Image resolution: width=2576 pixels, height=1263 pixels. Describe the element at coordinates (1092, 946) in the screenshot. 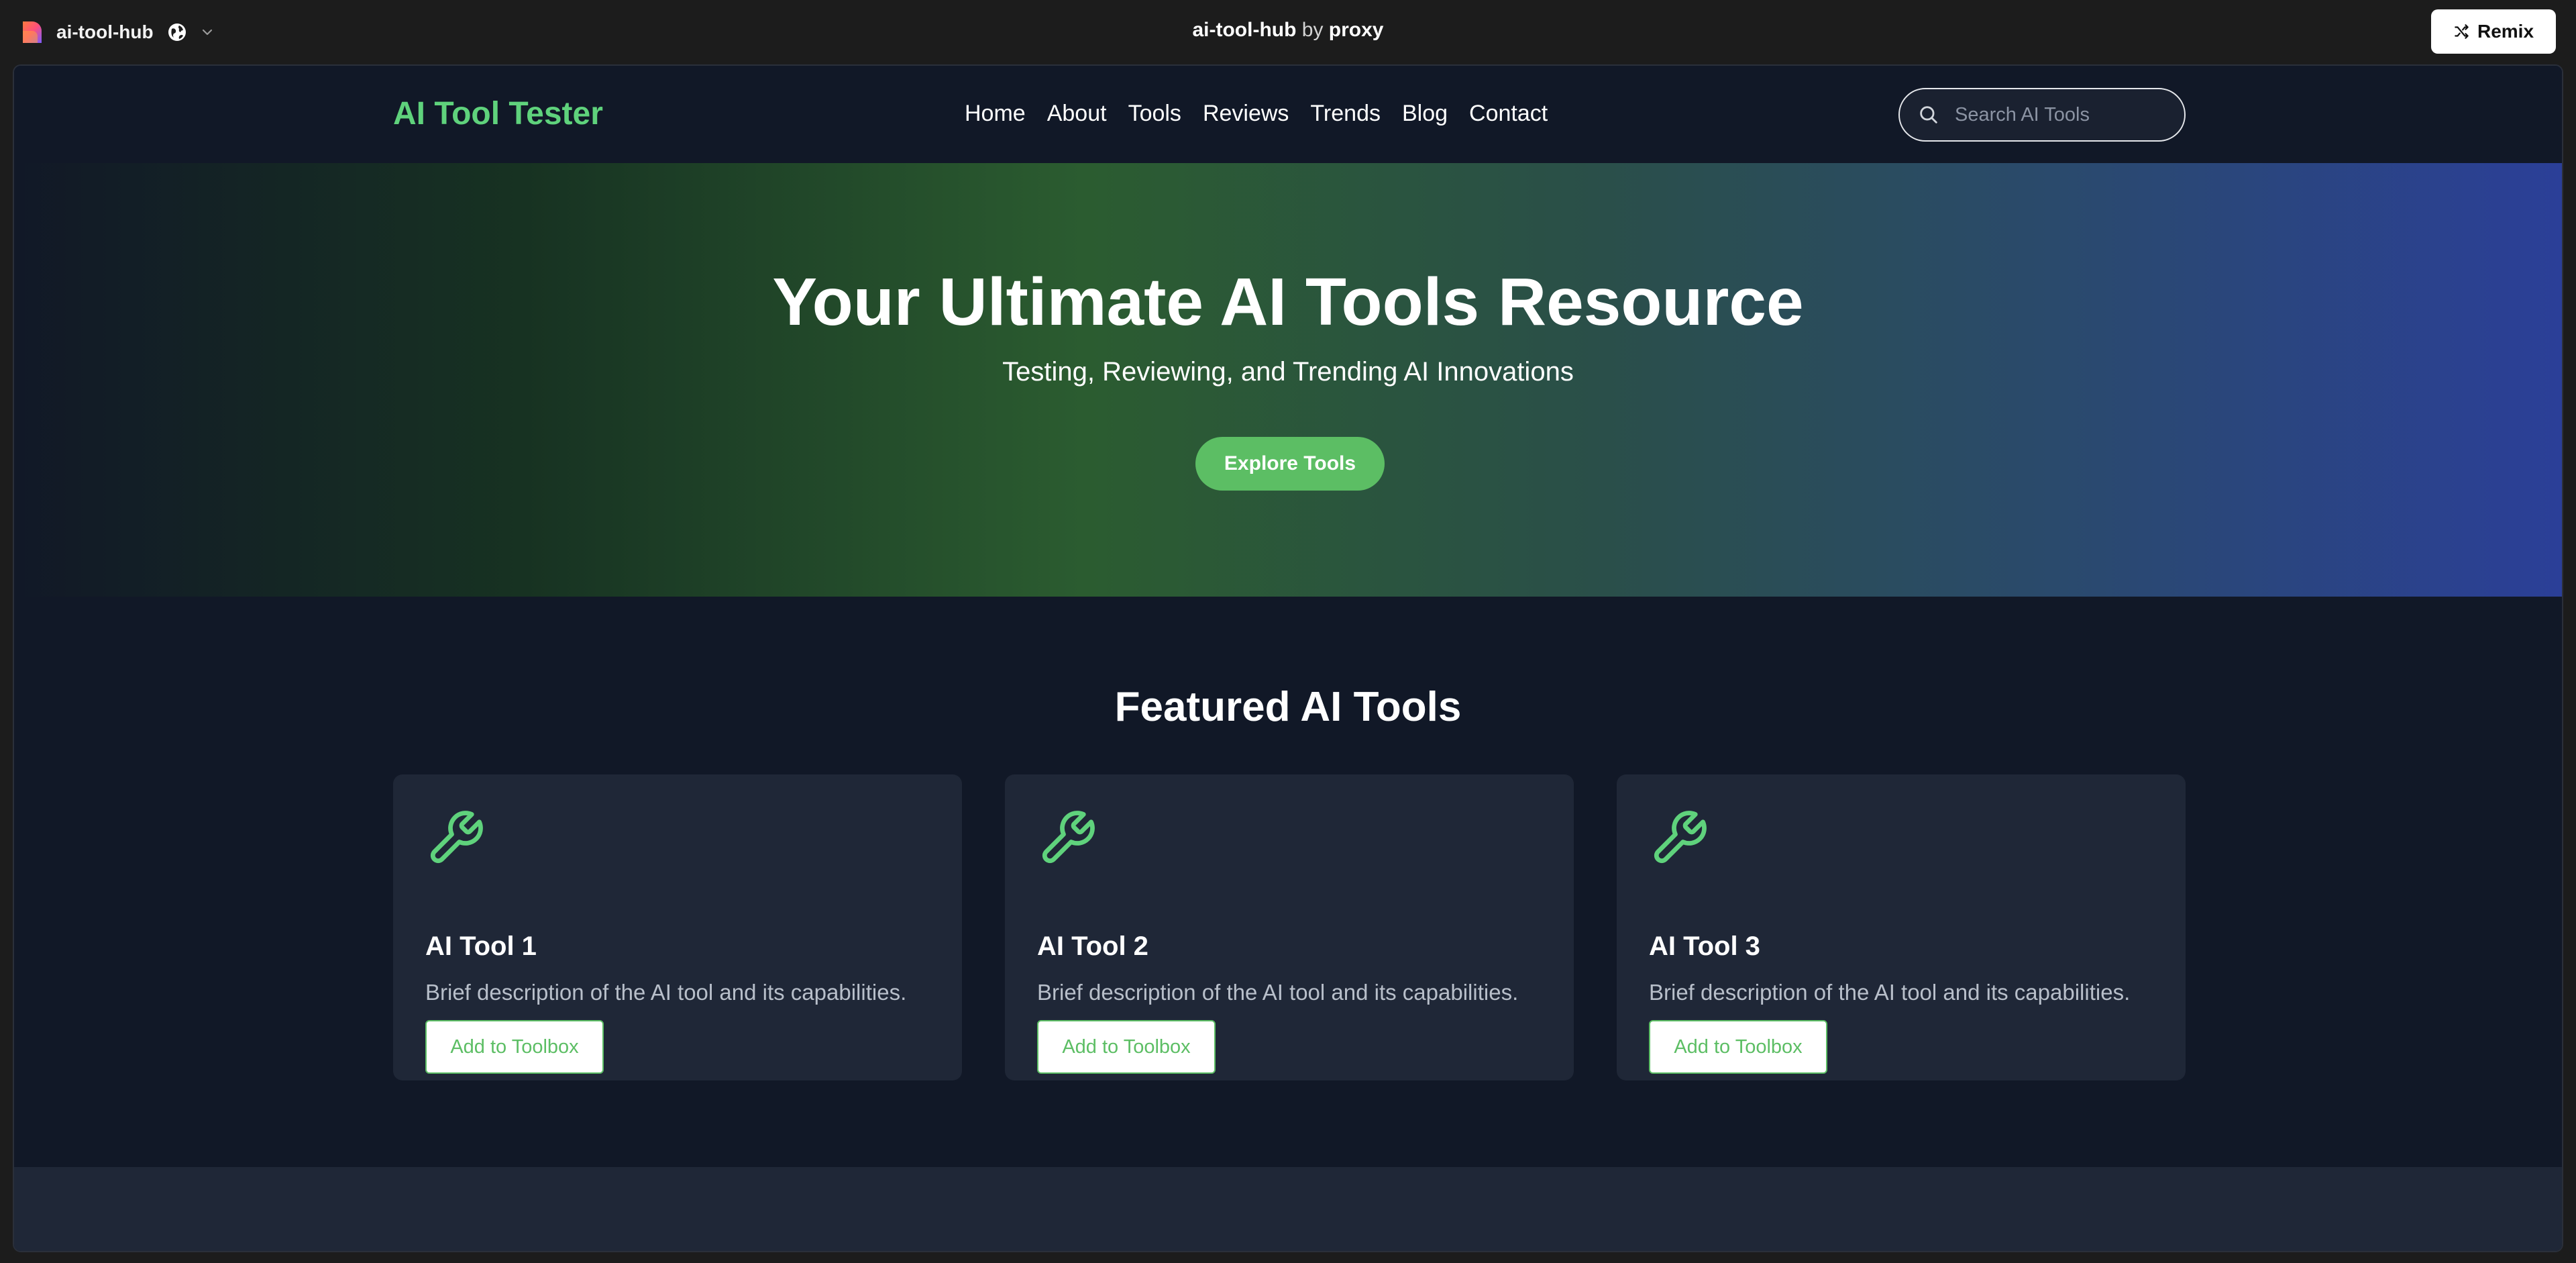

I see `tool-card-title: AI Tool 2` at that location.